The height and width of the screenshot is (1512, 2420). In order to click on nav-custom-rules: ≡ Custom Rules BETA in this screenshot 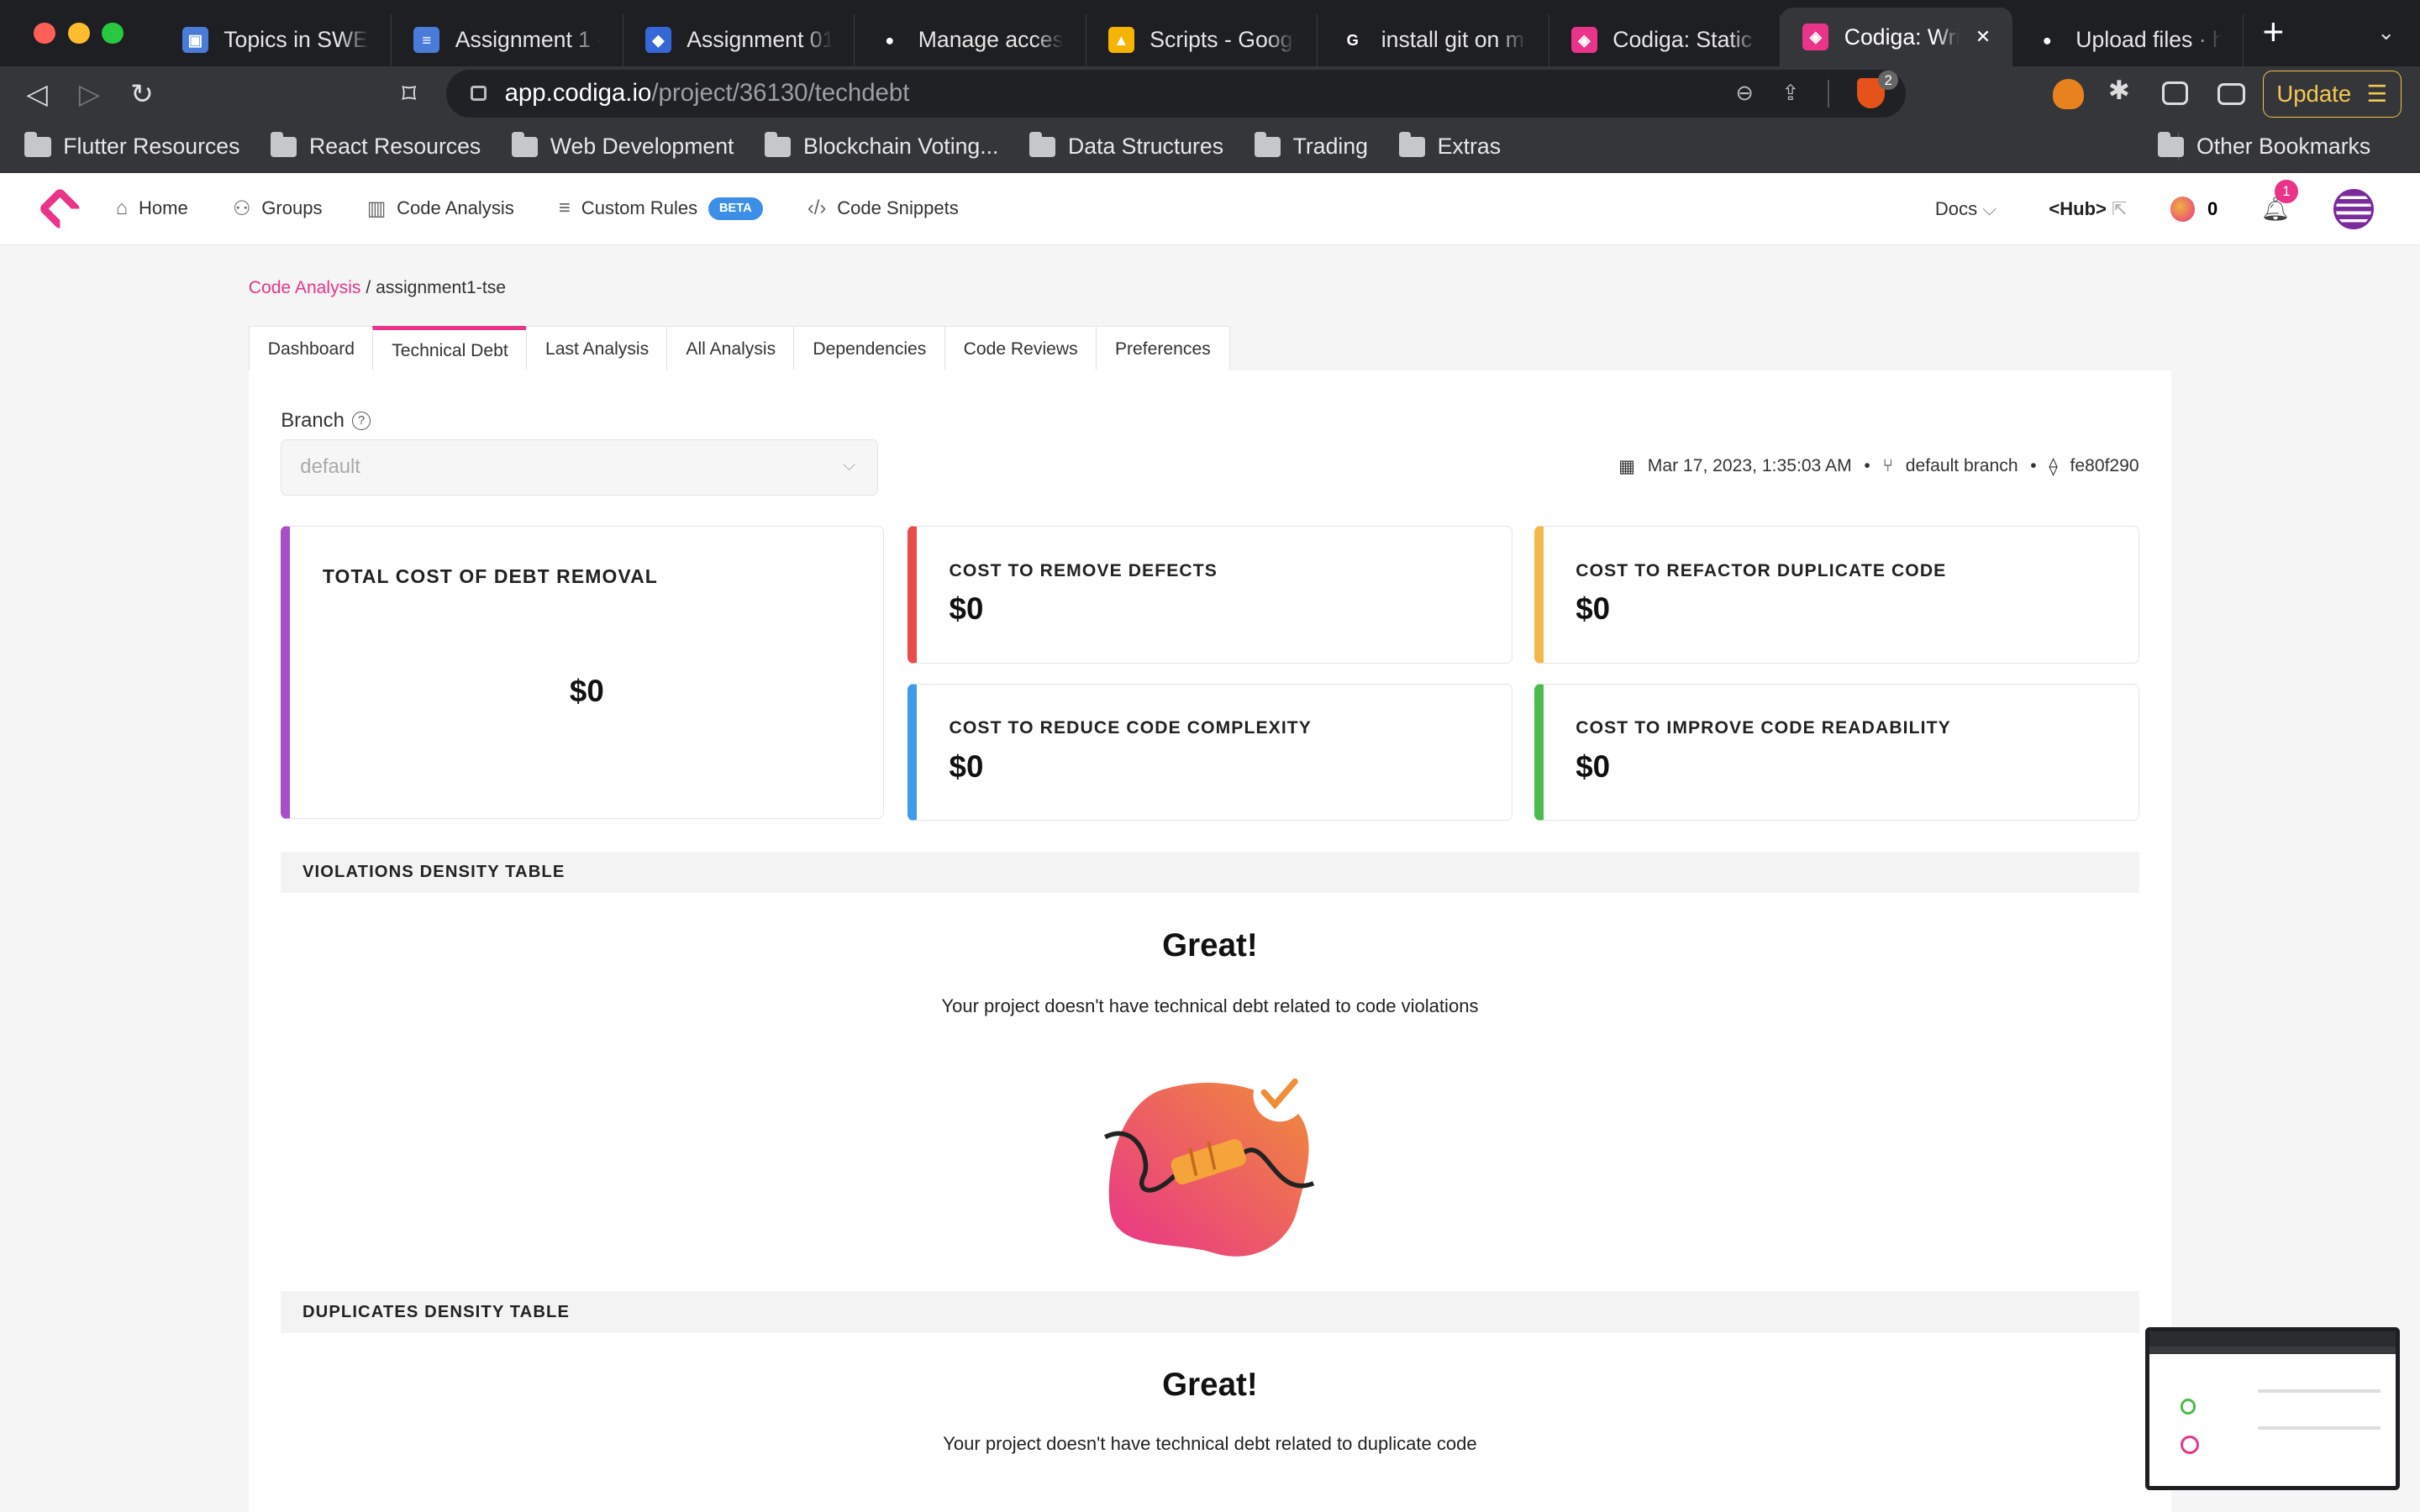, I will do `click(661, 208)`.